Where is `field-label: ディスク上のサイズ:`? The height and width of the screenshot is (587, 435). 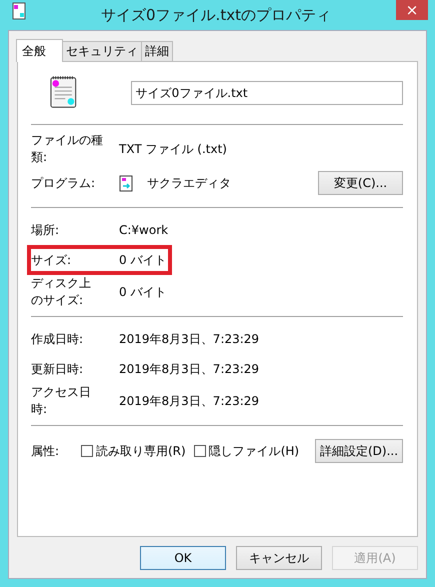 field-label: ディスク上のサイズ: is located at coordinates (61, 292).